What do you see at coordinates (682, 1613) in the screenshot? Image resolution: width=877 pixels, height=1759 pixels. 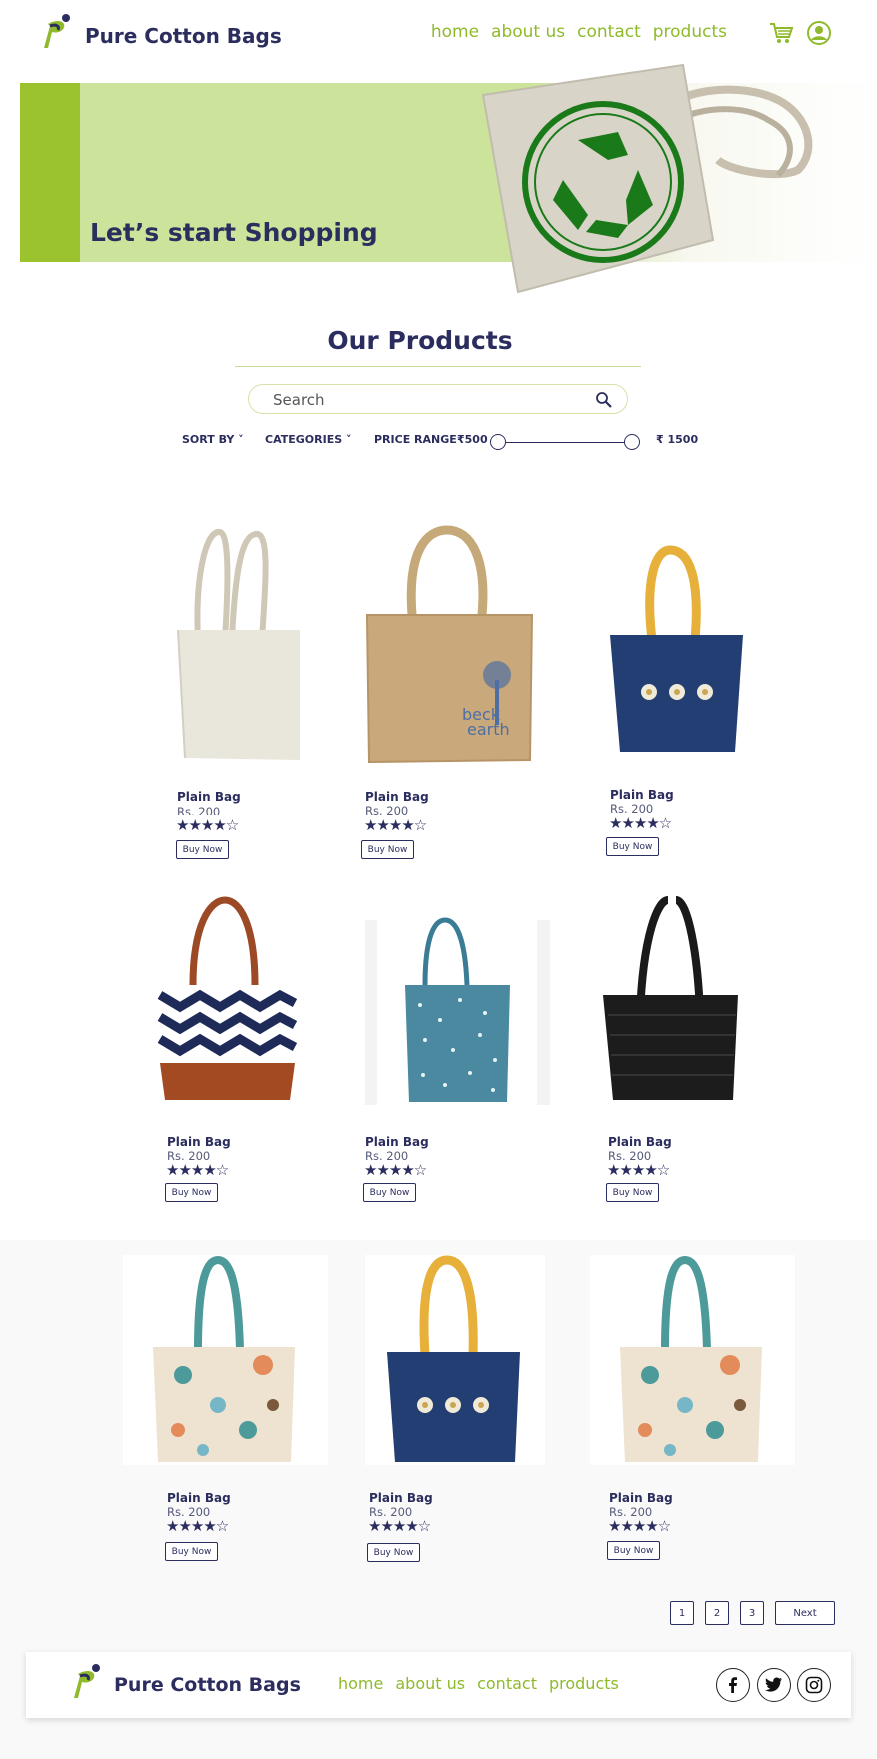 I see `page-1-button: 1` at bounding box center [682, 1613].